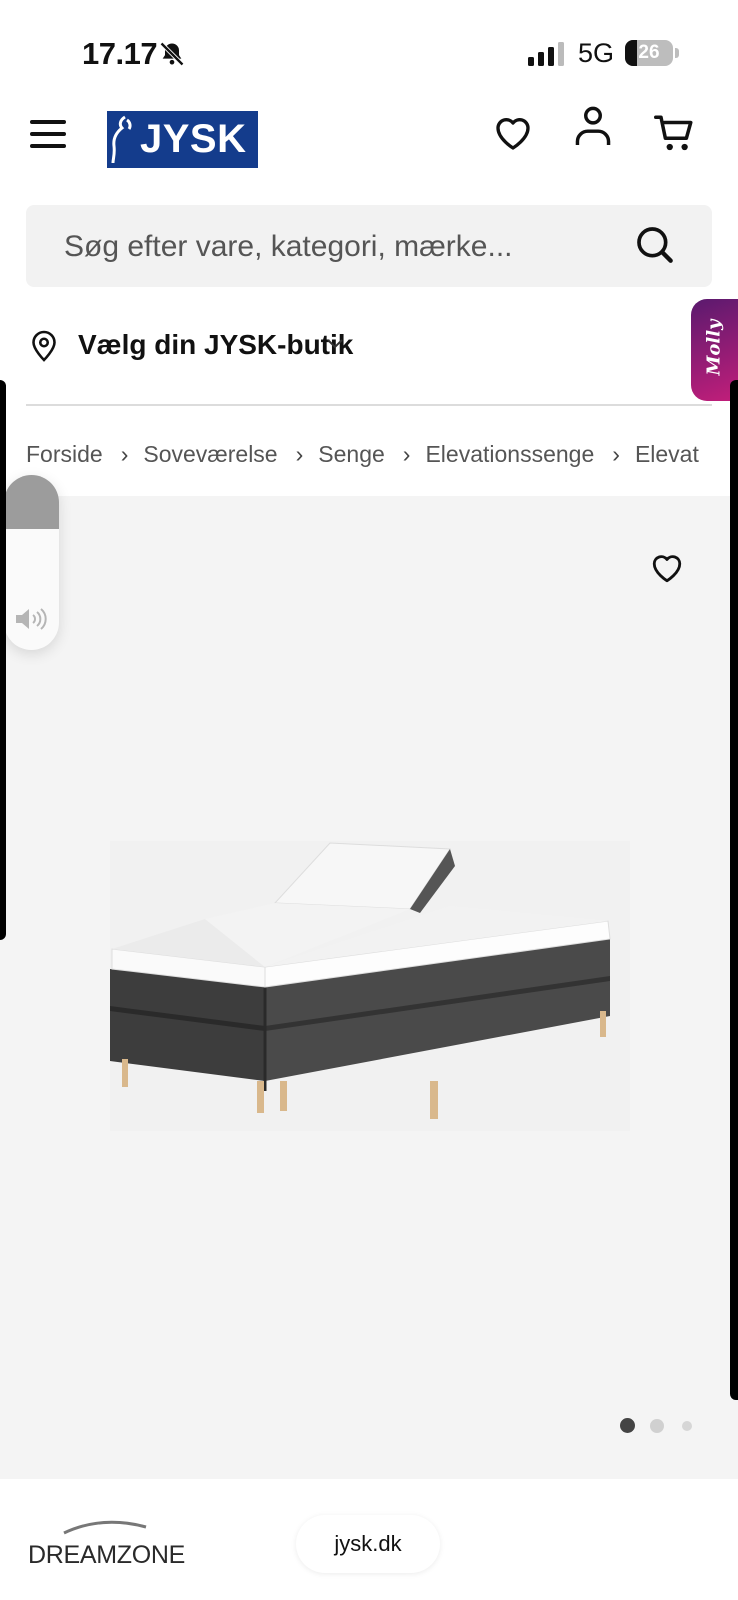  What do you see at coordinates (677, 53) in the screenshot?
I see `battery-tip` at bounding box center [677, 53].